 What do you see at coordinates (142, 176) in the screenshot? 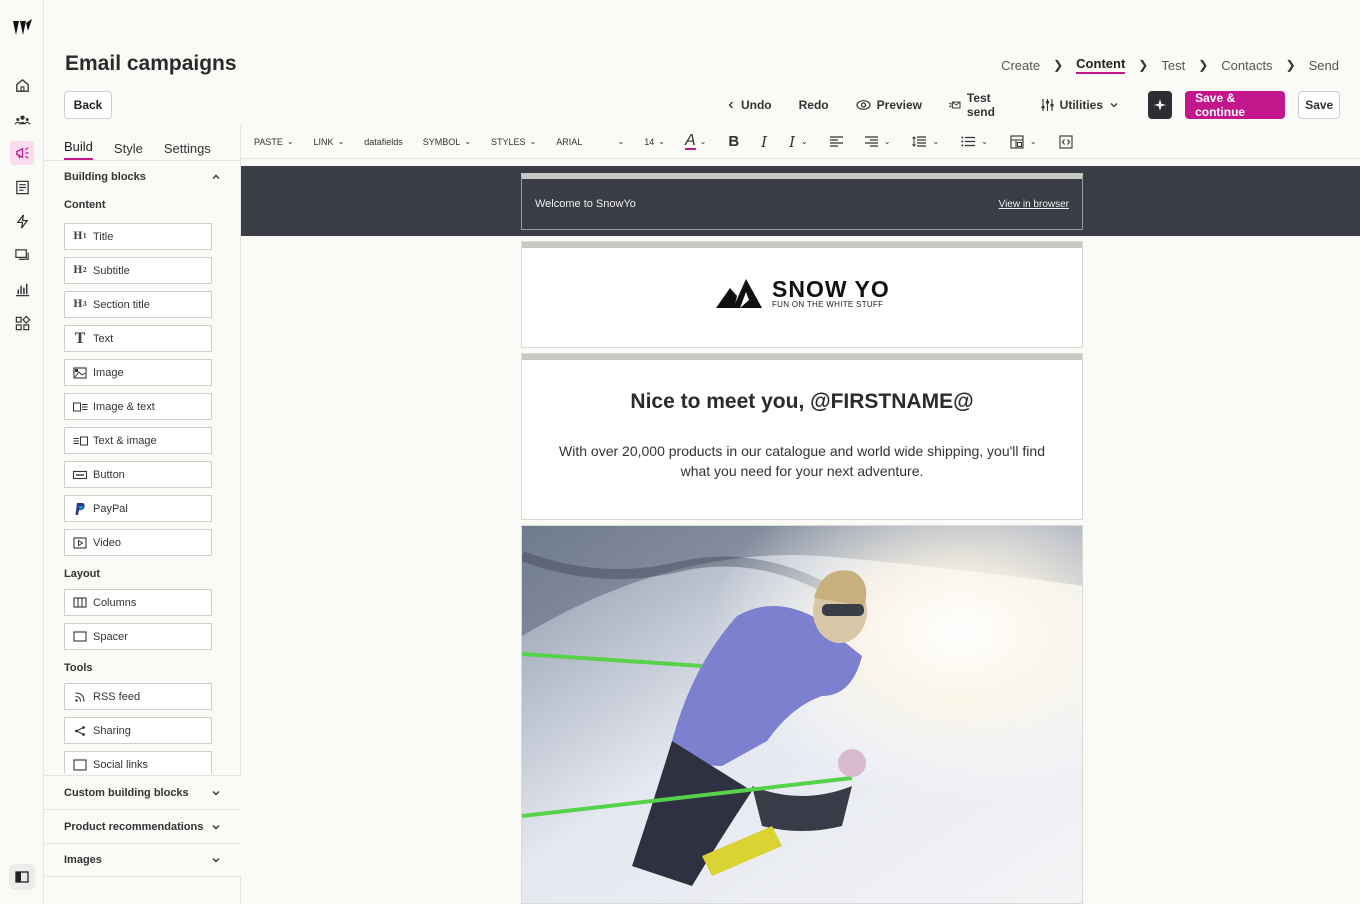
I see `building-blocks-header: Building blocks` at bounding box center [142, 176].